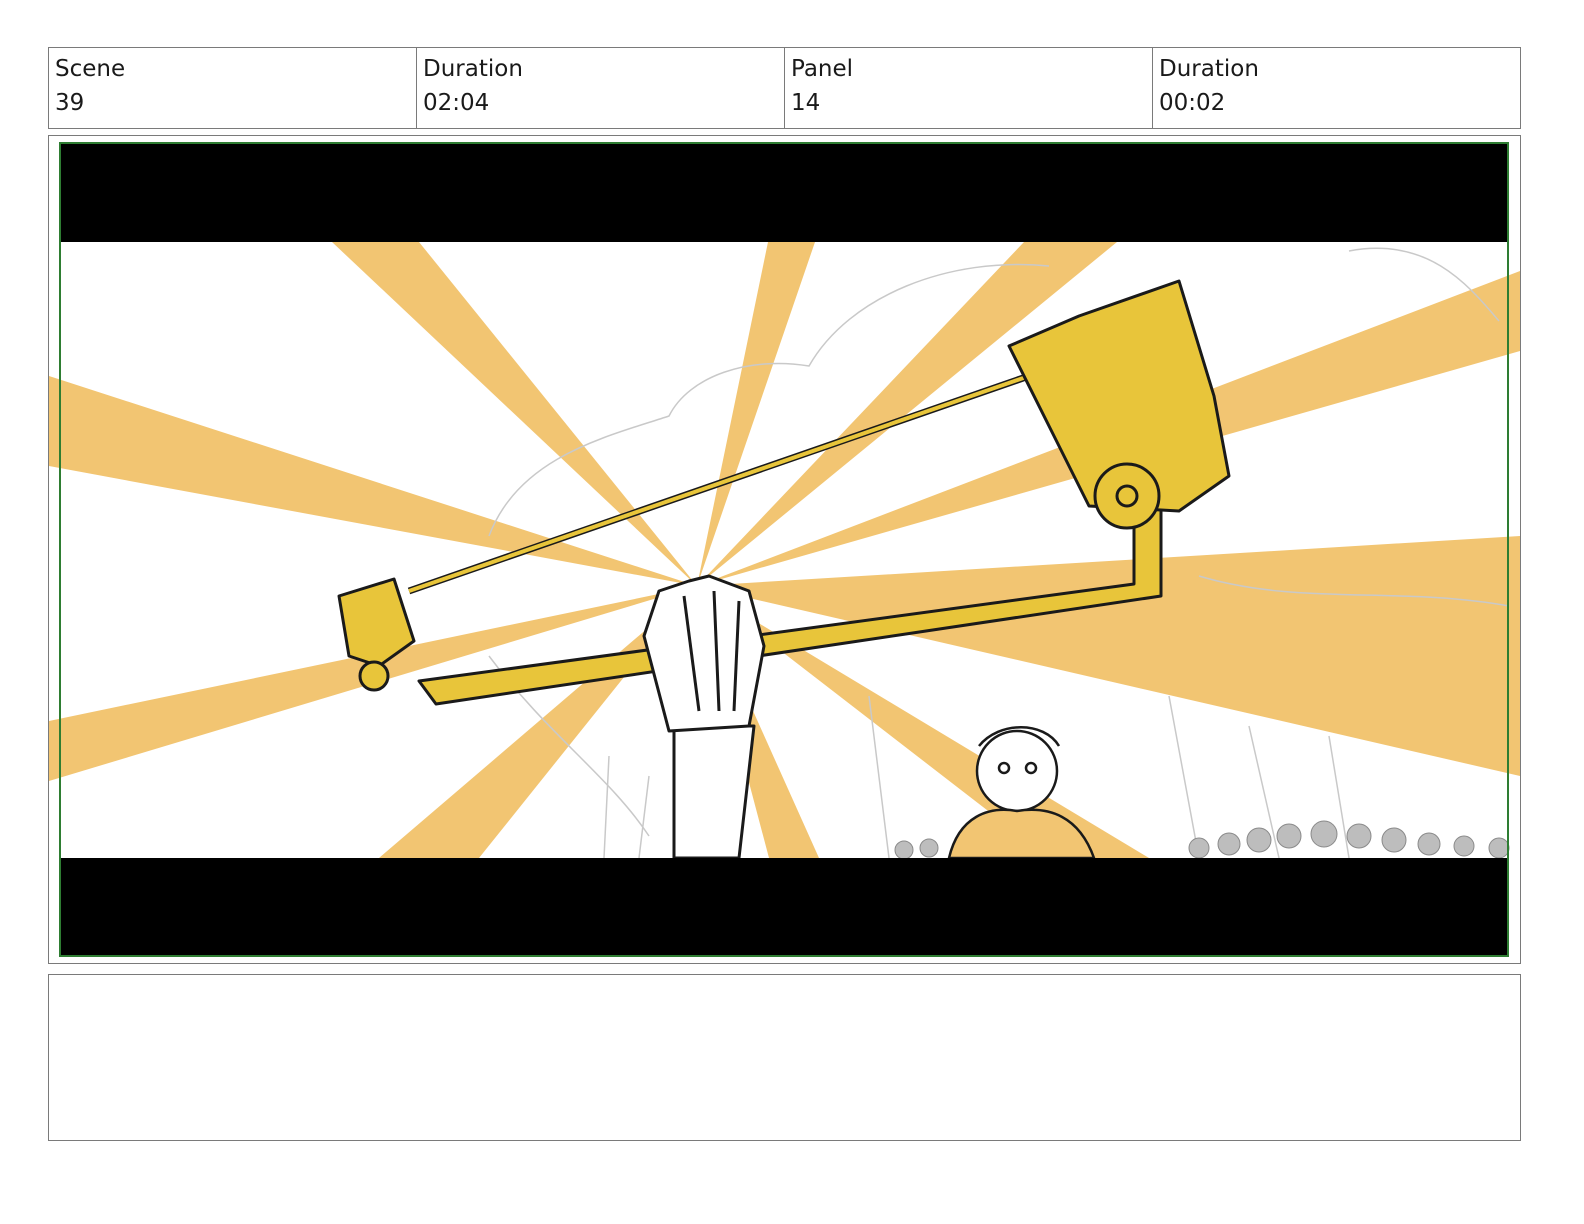 The width and height of the screenshot is (1584, 1224). What do you see at coordinates (704, 653) in the screenshot?
I see `hand-bones` at bounding box center [704, 653].